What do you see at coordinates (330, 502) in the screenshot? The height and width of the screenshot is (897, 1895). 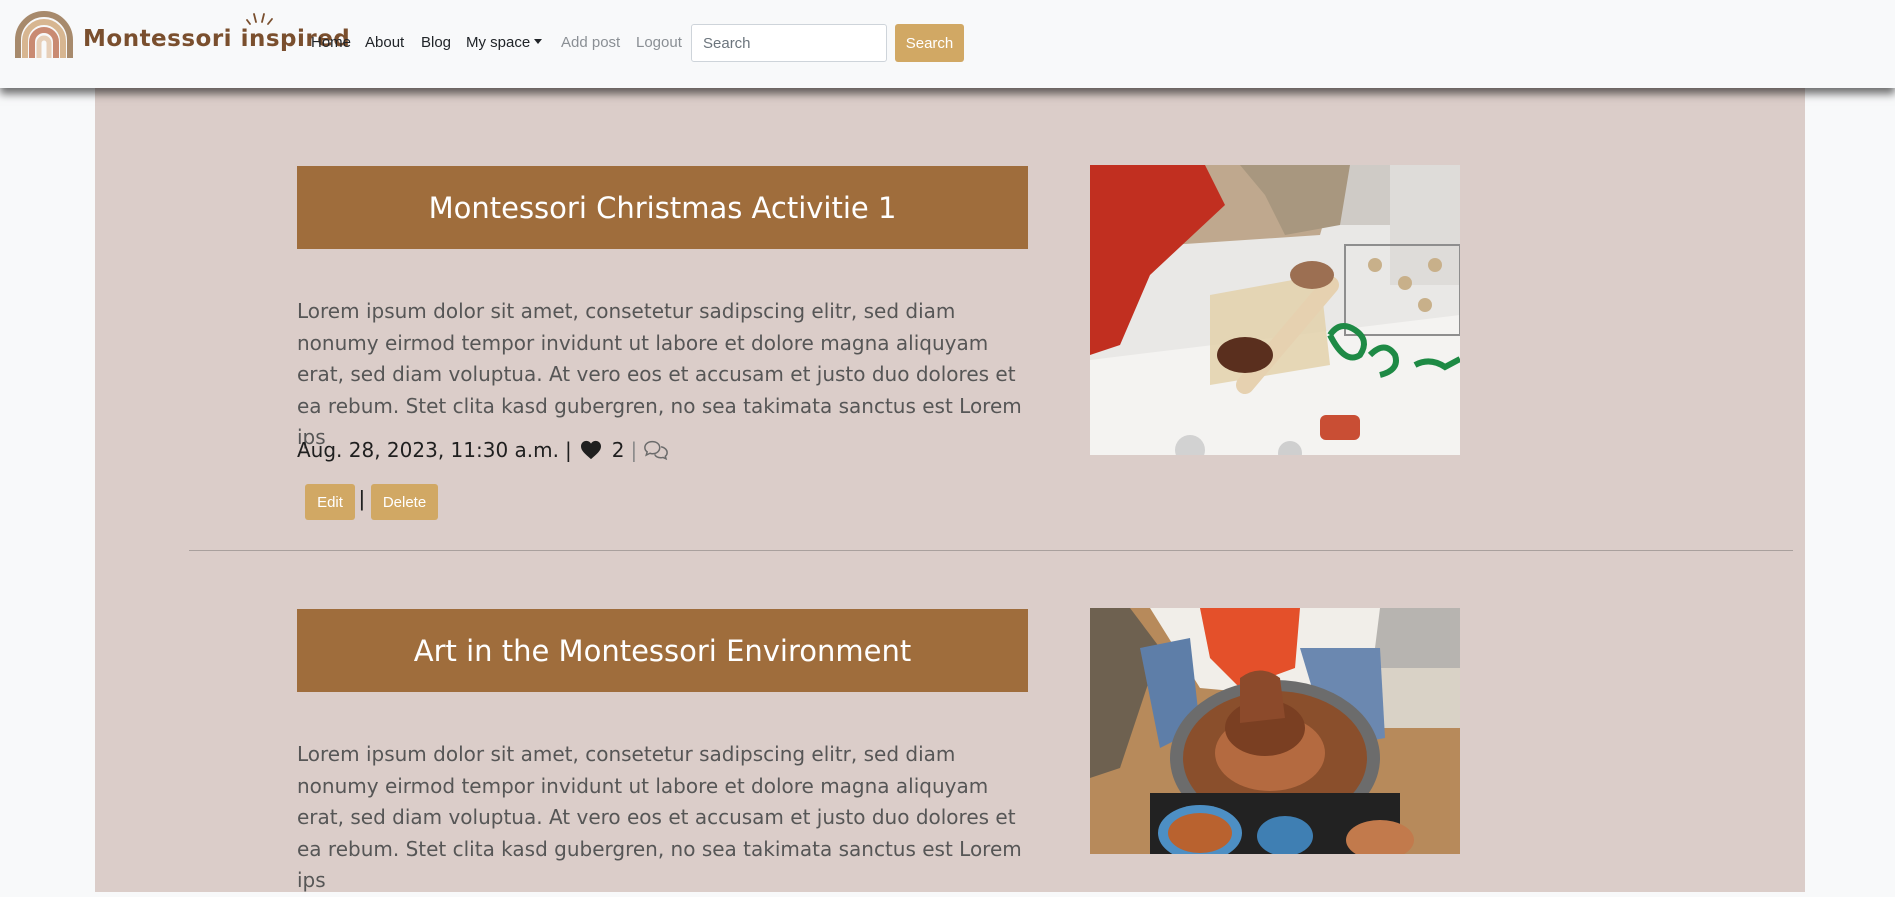 I see `edit-post-button: Edit` at bounding box center [330, 502].